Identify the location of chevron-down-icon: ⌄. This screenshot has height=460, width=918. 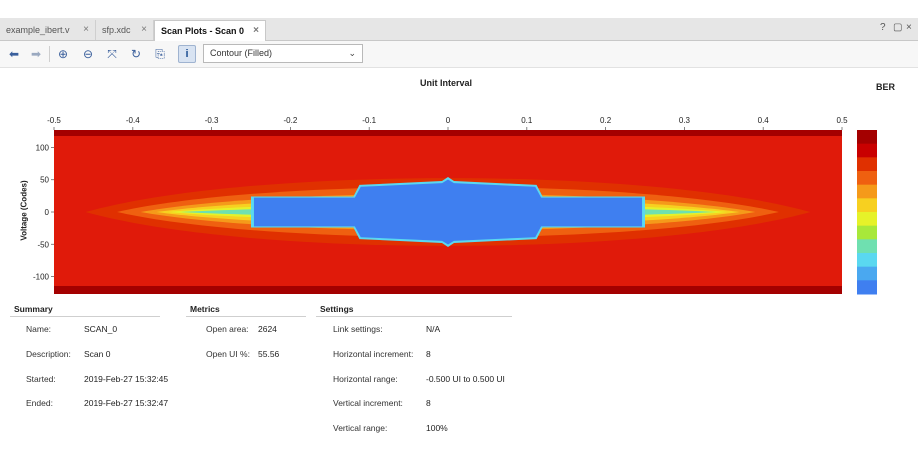
(352, 53).